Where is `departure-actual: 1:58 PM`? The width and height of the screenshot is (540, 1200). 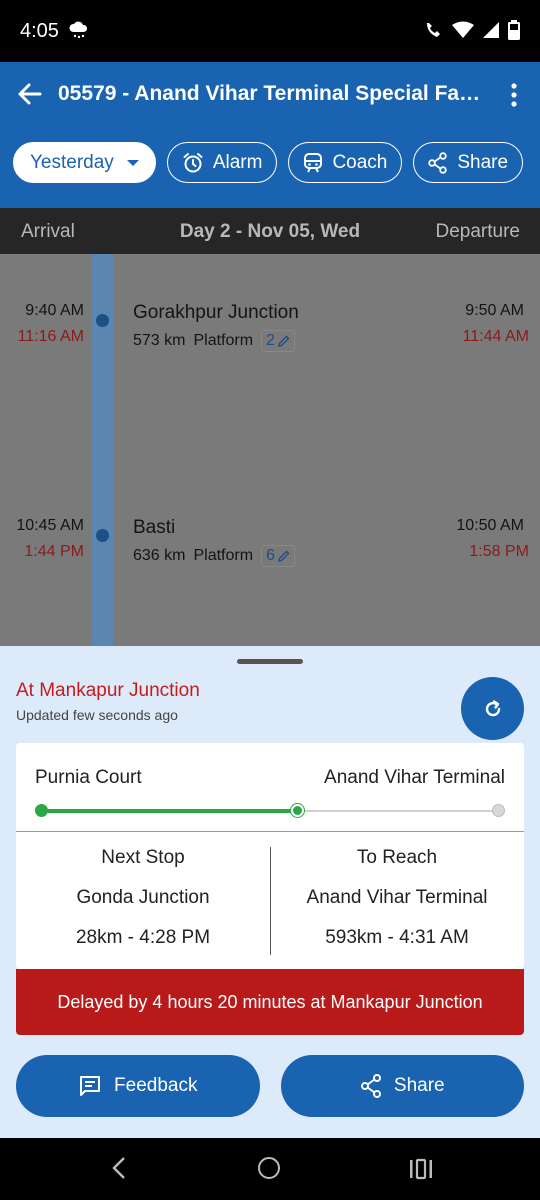 departure-actual: 1:58 PM is located at coordinates (499, 551).